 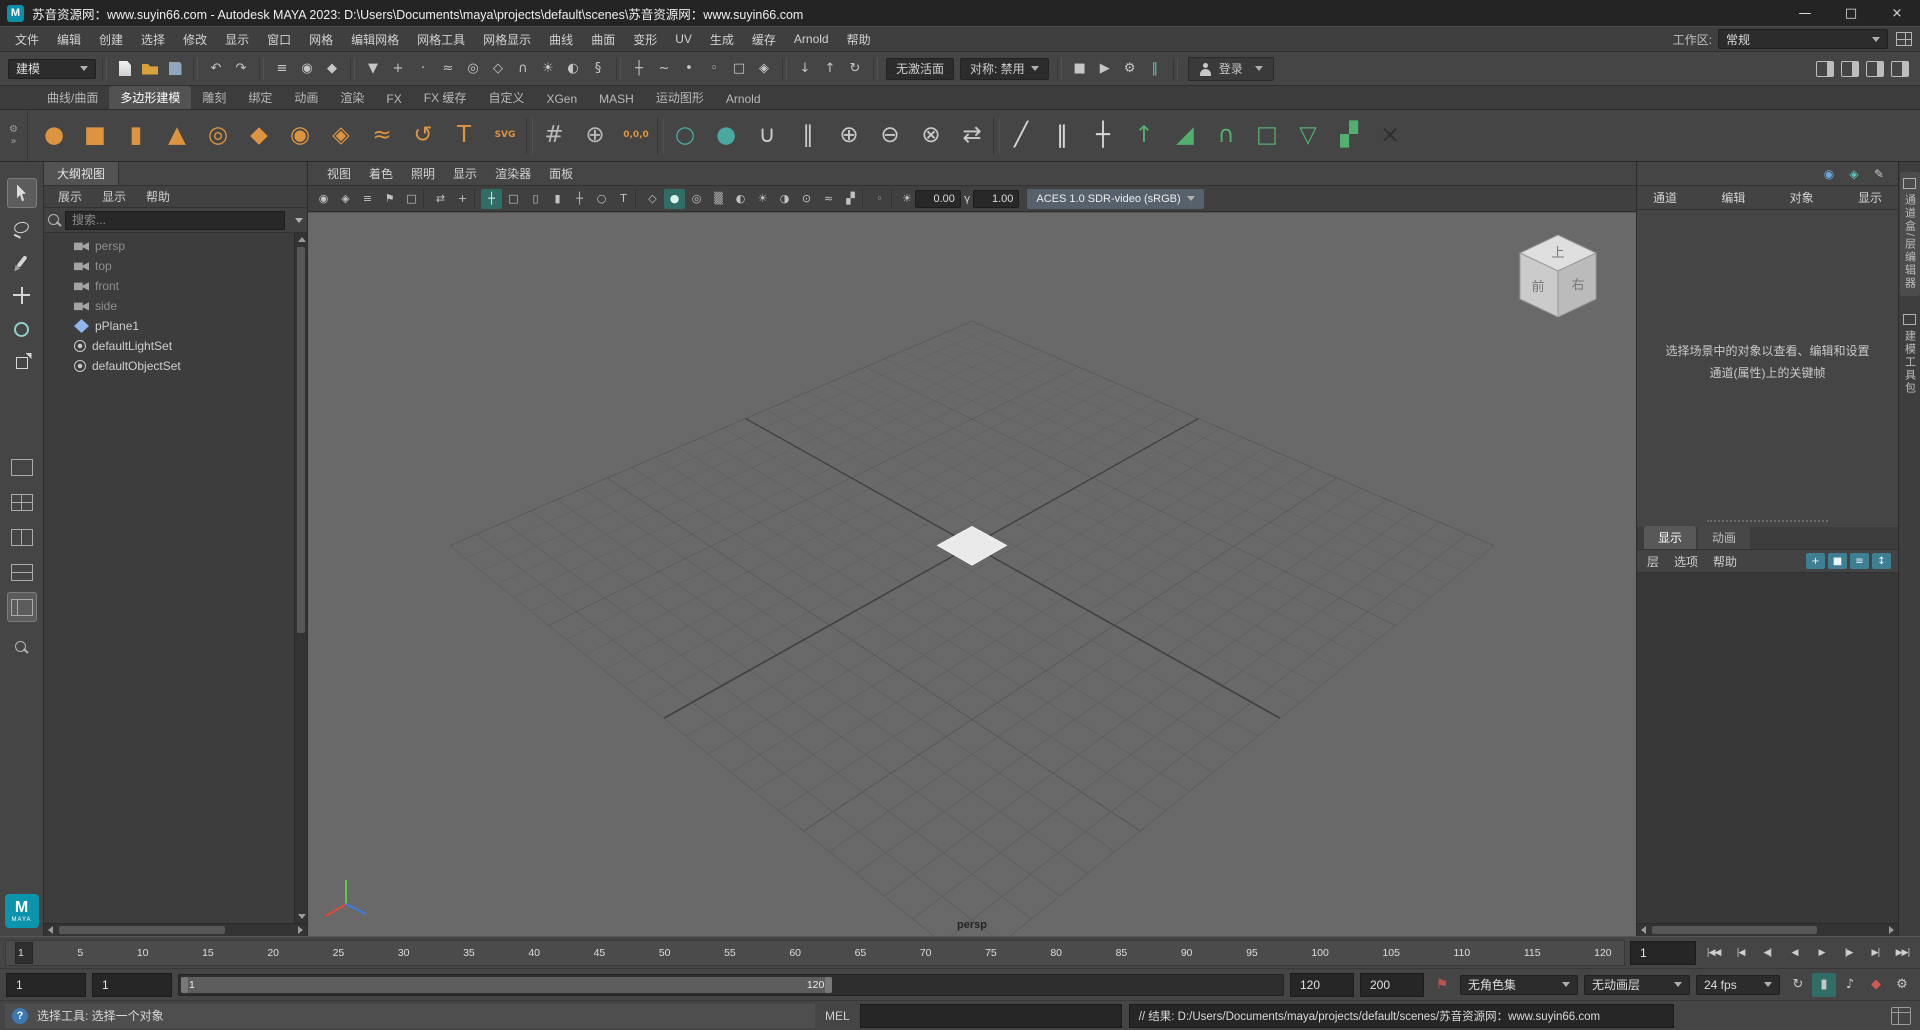 I want to click on layout-single-pane, so click(x=22, y=467).